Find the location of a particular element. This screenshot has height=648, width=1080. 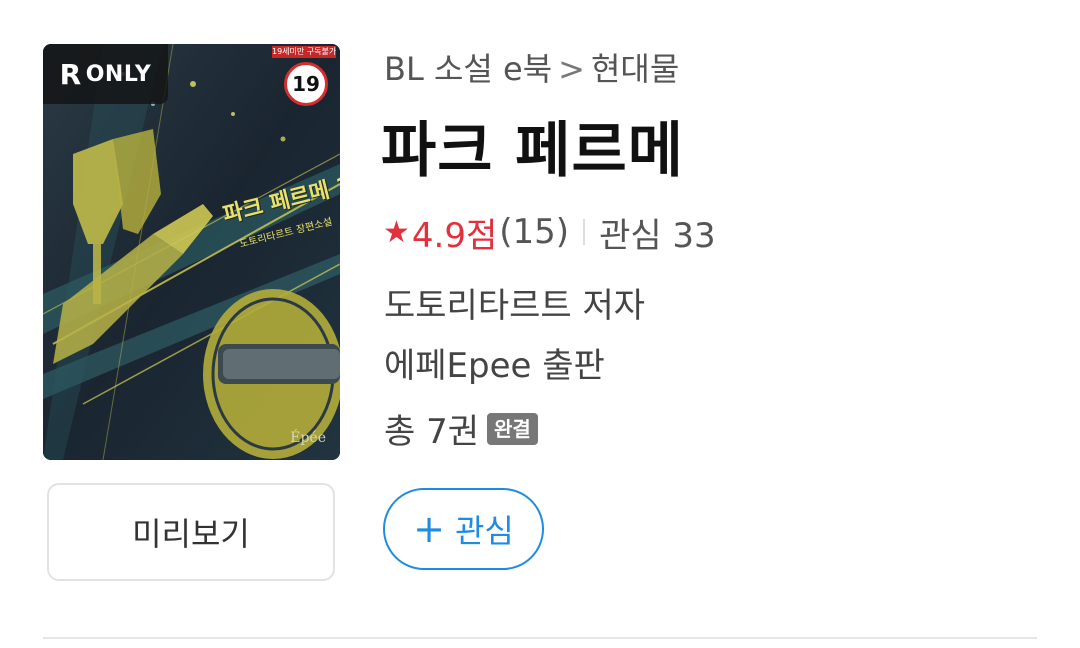

publisher-line: 에페Epee 출판 is located at coordinates (494, 362).